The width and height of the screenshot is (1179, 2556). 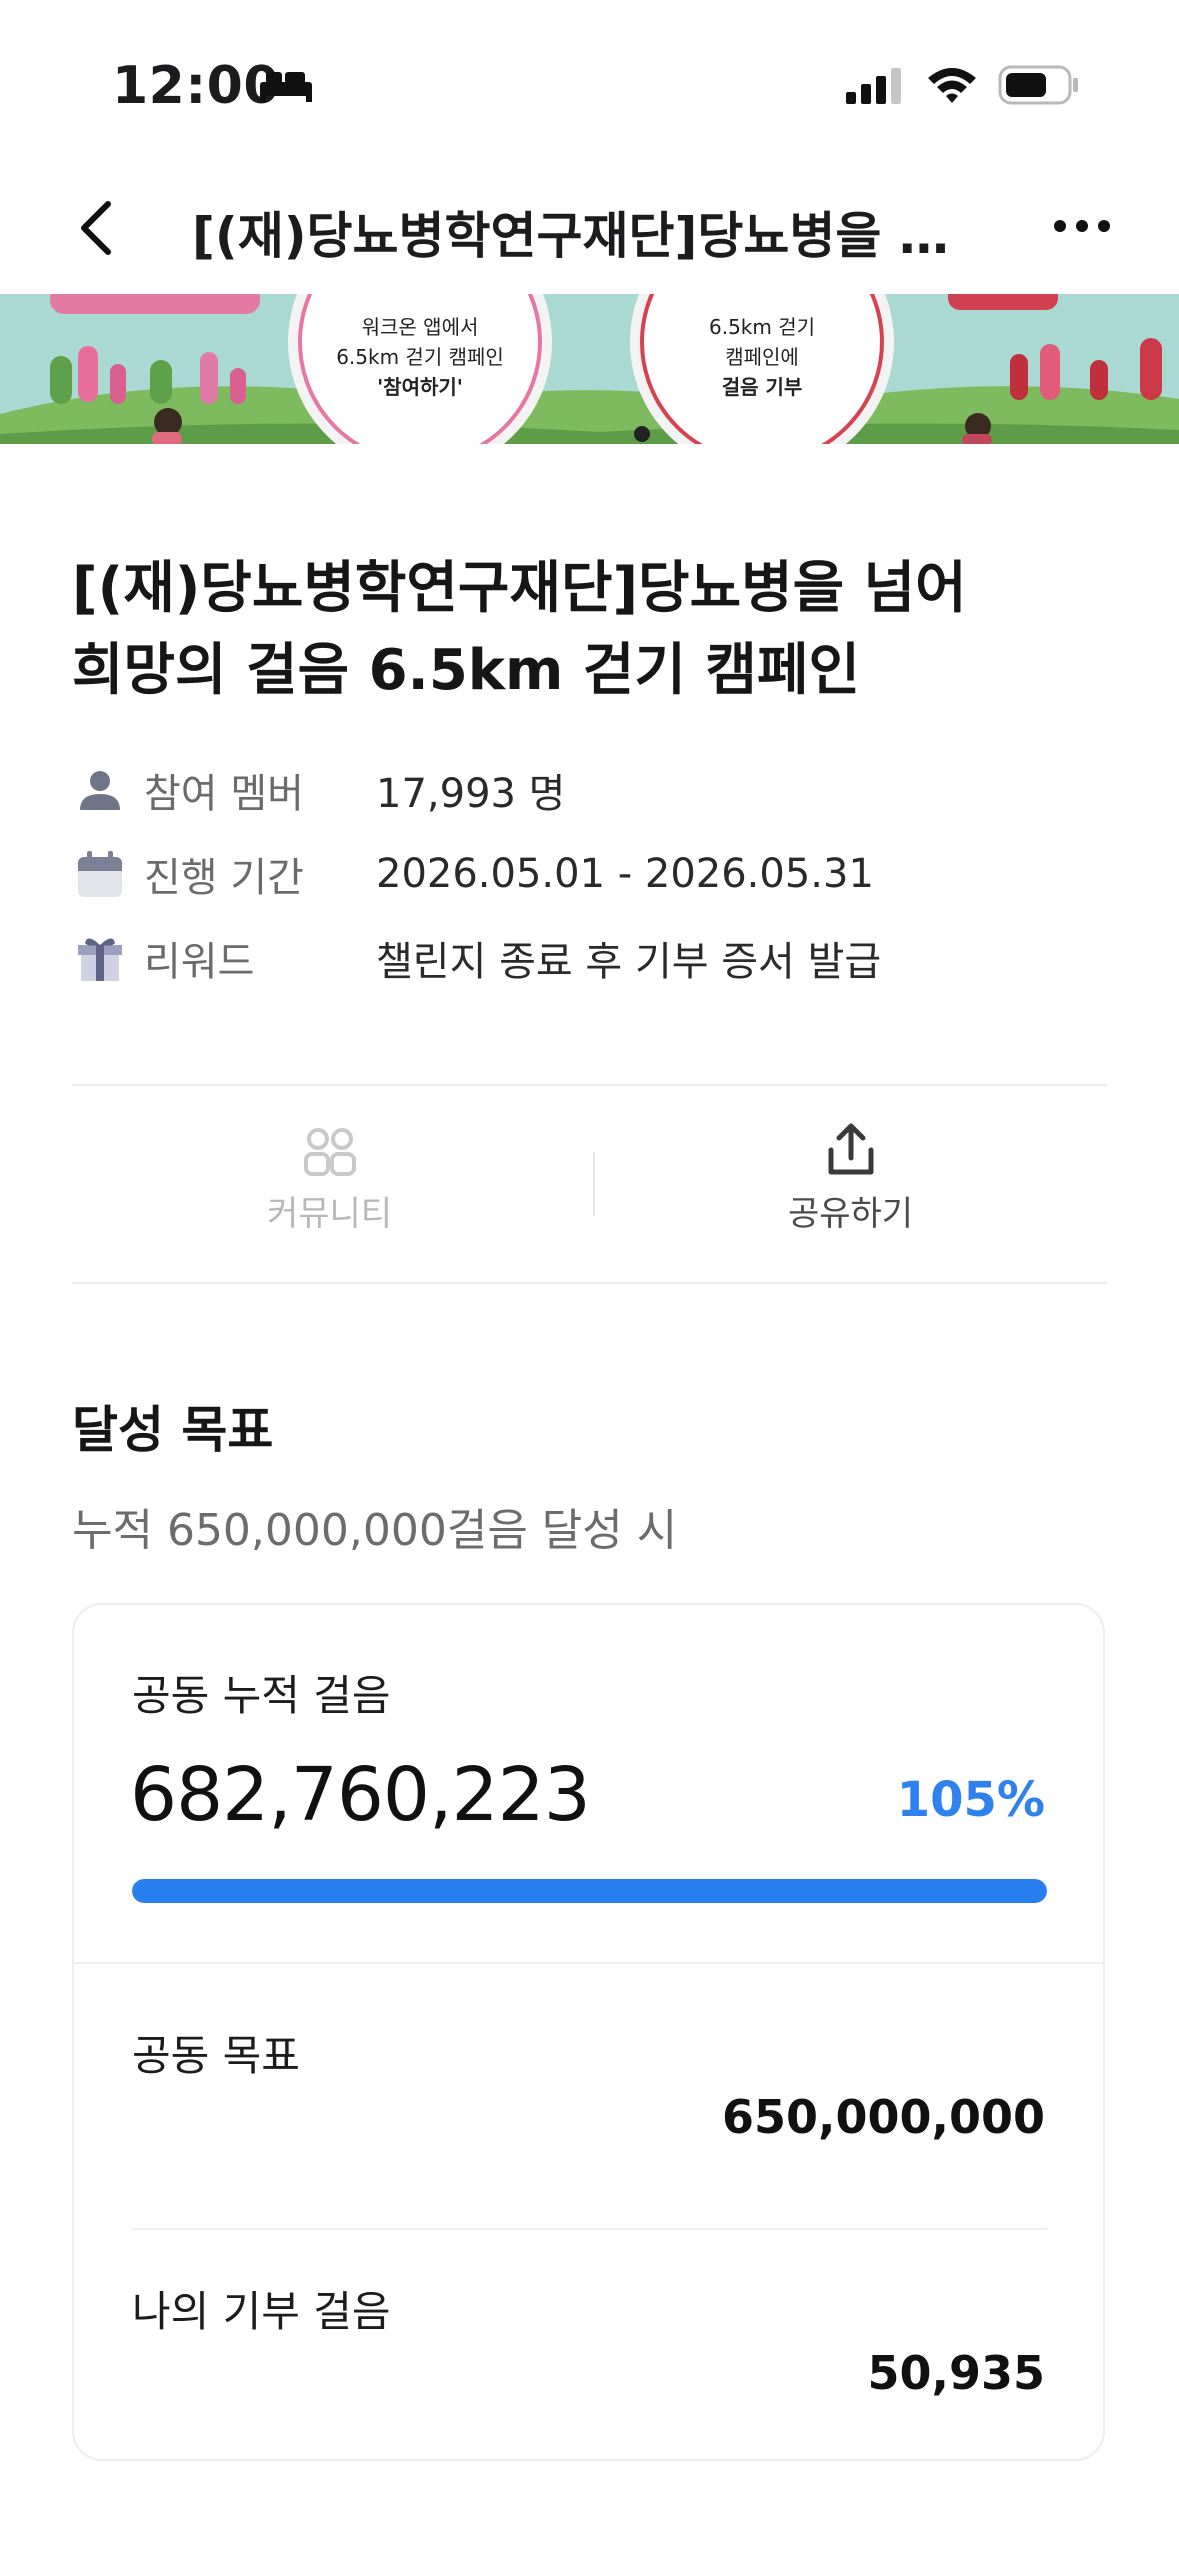 I want to click on more-icon, so click(x=1082, y=226).